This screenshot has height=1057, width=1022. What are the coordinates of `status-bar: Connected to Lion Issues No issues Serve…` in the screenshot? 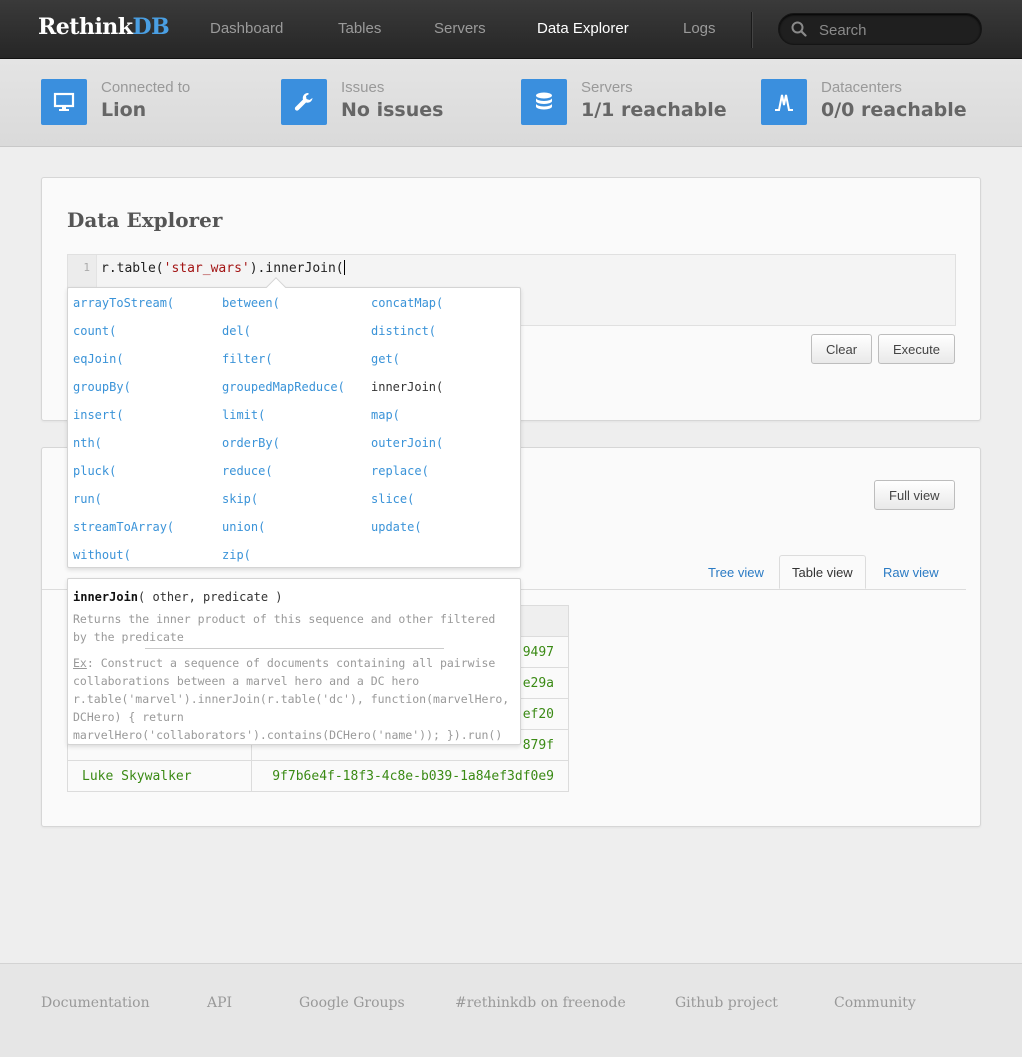 It's located at (511, 103).